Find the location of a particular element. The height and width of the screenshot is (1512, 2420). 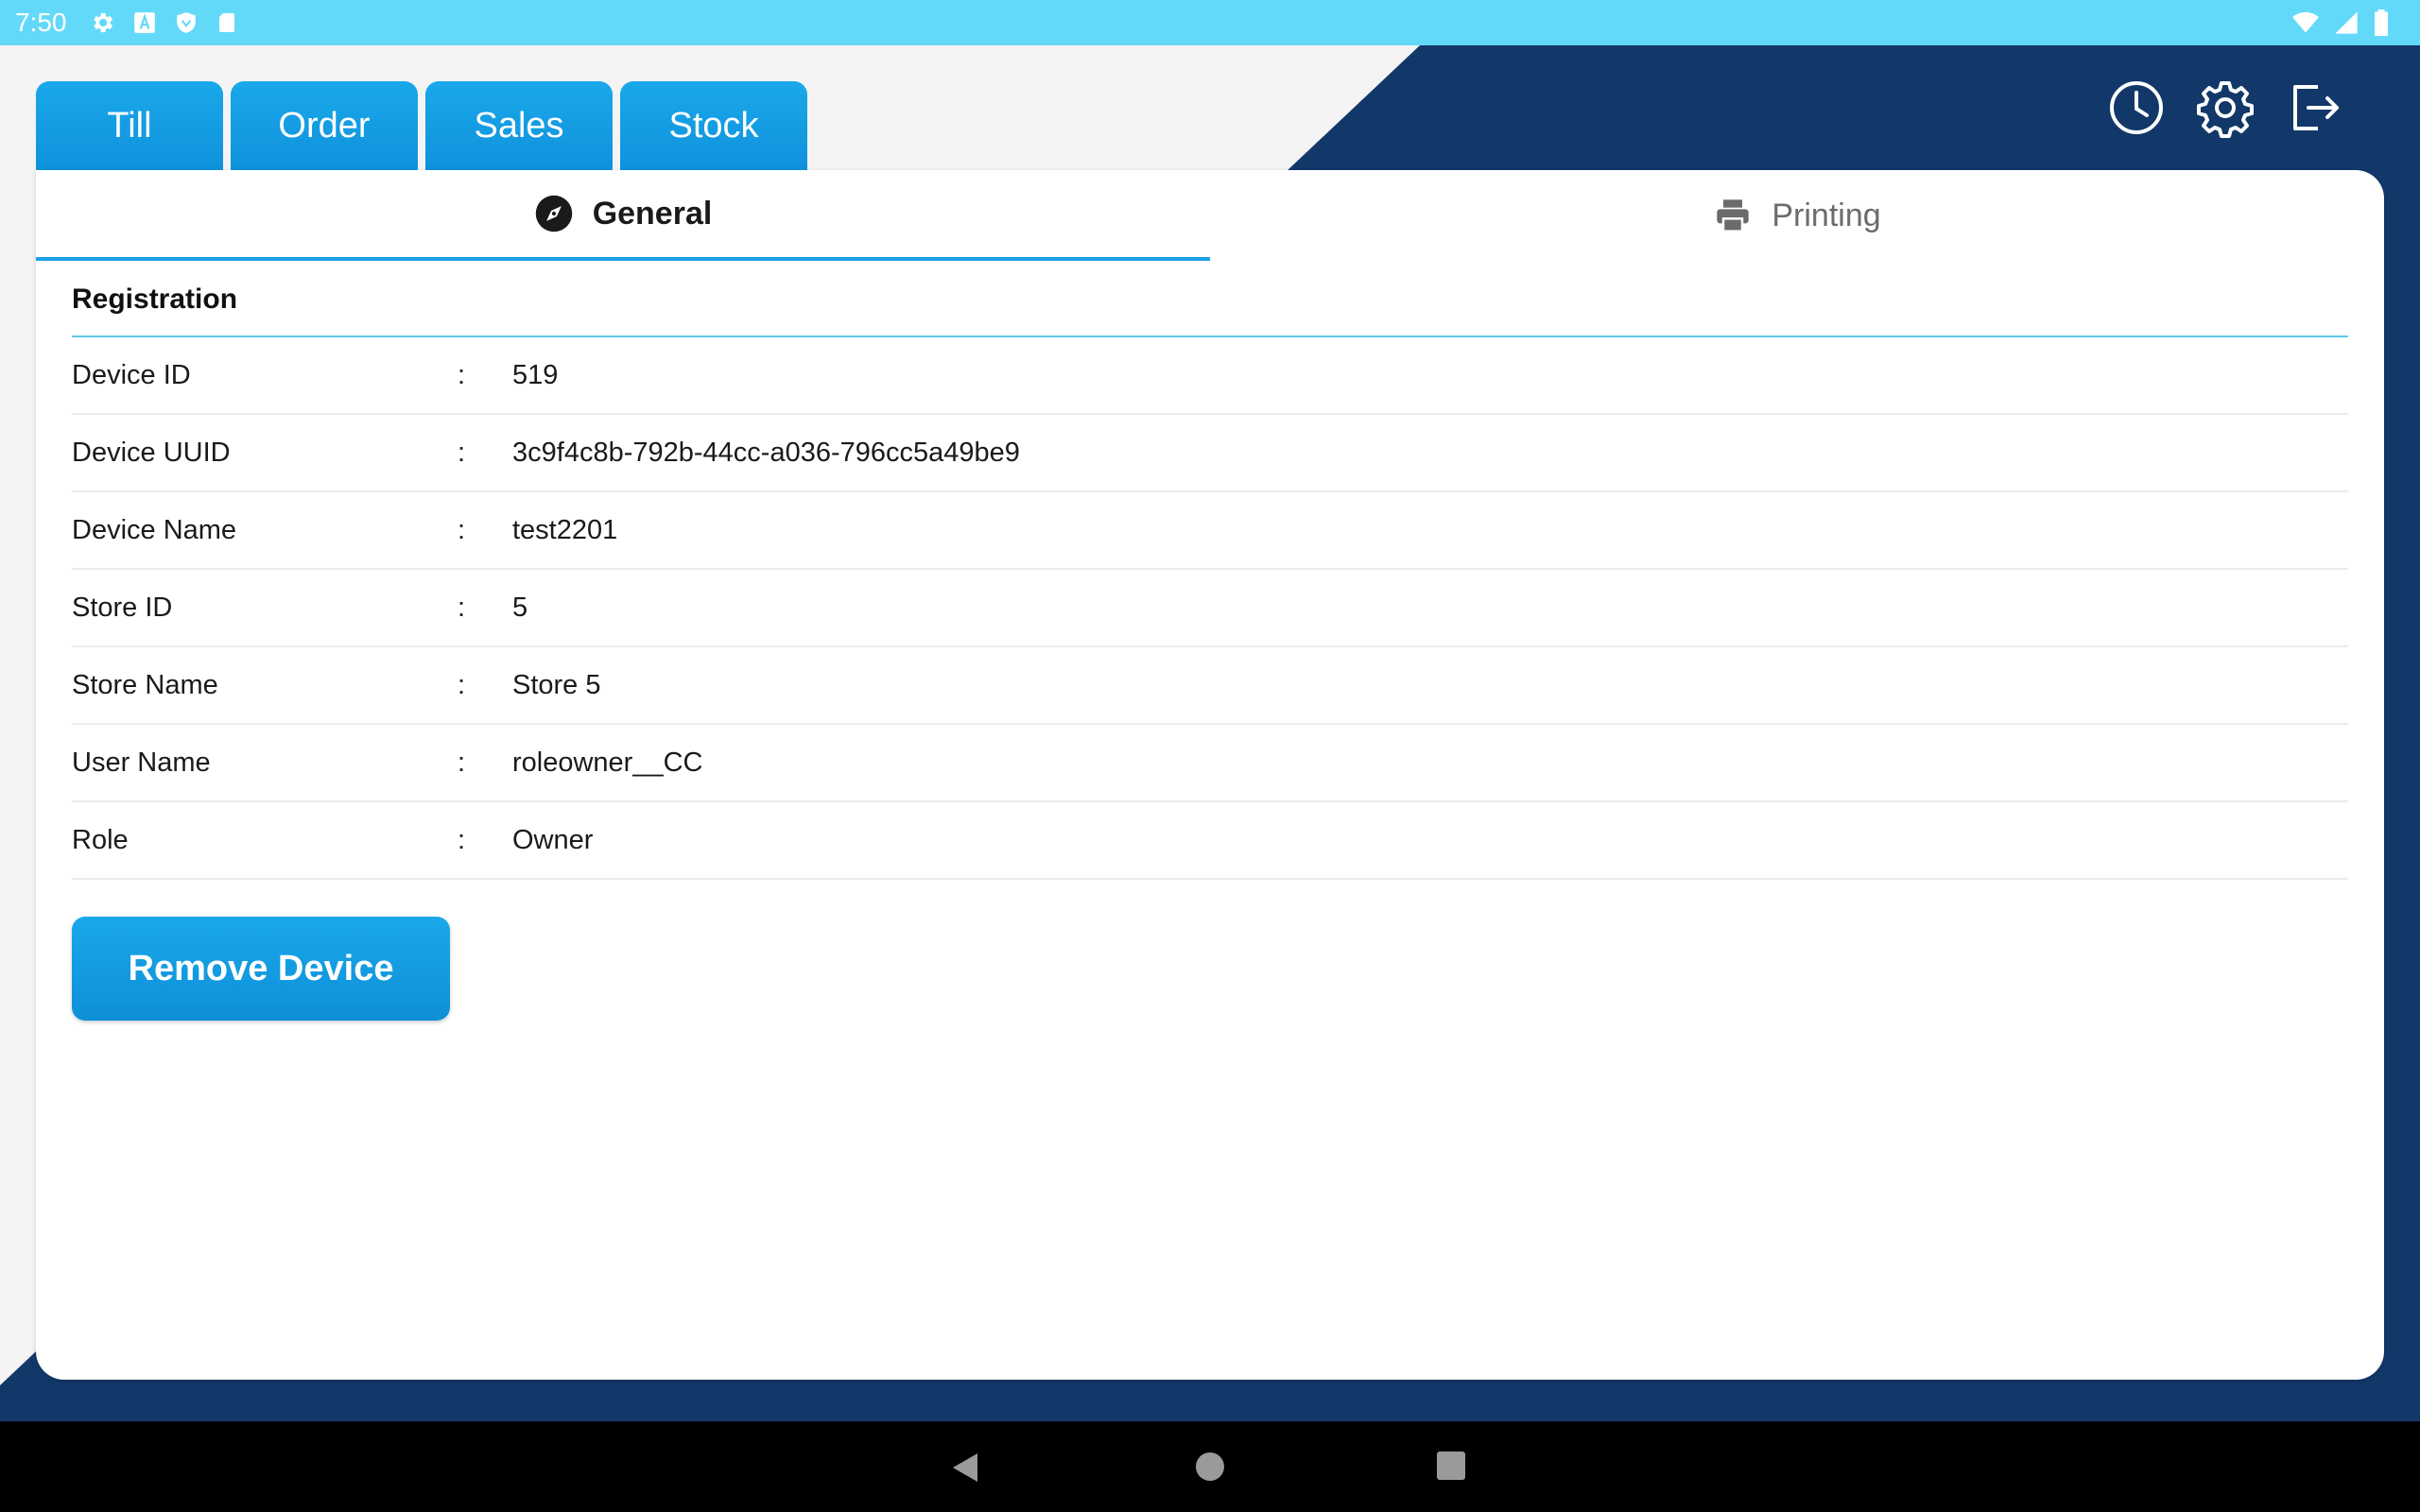

tab-order: Order is located at coordinates (325, 125).